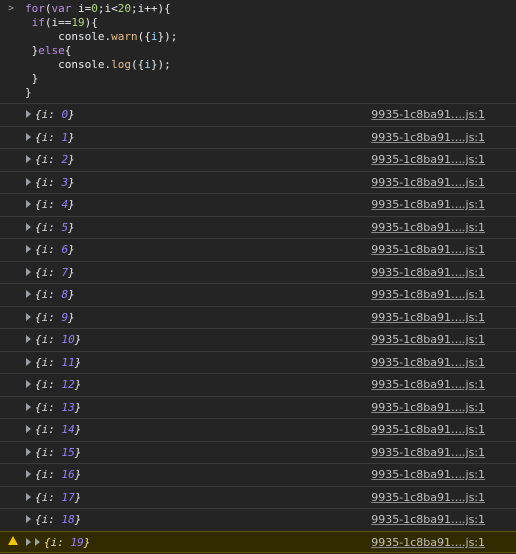 Image resolution: width=516 pixels, height=554 pixels. I want to click on logged-object: {i: 7}, so click(55, 272).